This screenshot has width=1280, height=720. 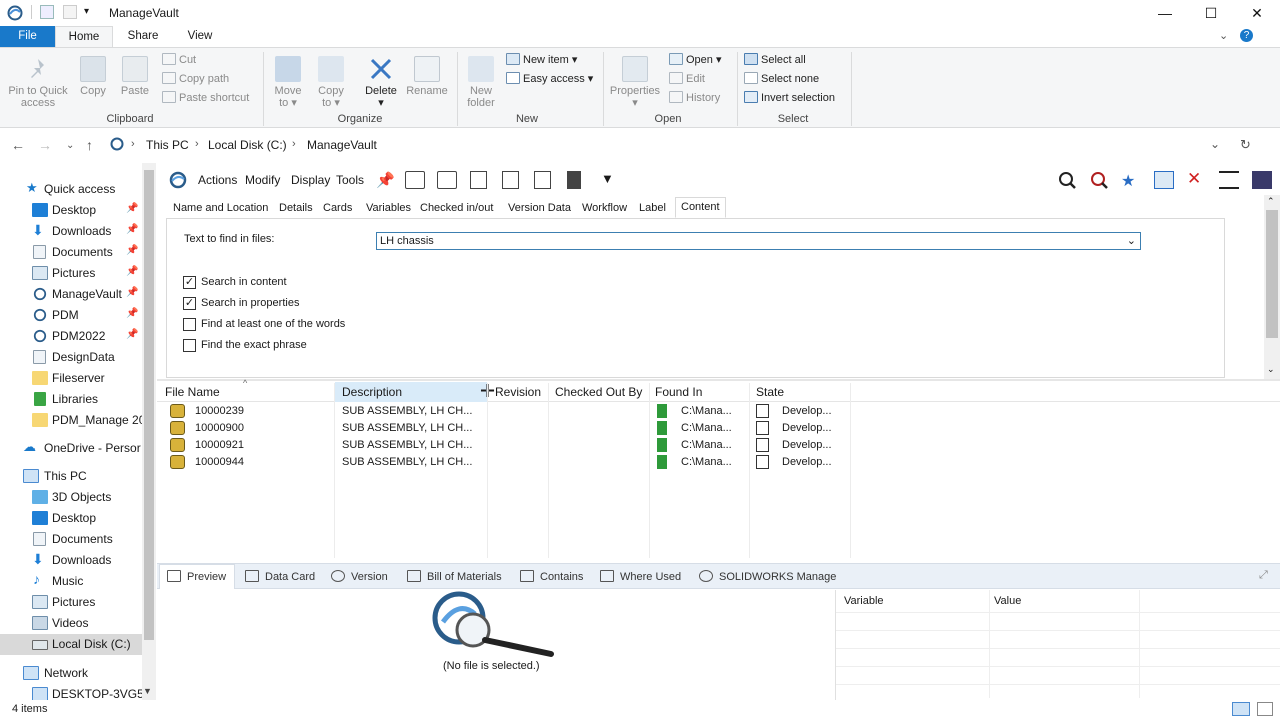 I want to click on tab-version: Version, so click(x=359, y=576).